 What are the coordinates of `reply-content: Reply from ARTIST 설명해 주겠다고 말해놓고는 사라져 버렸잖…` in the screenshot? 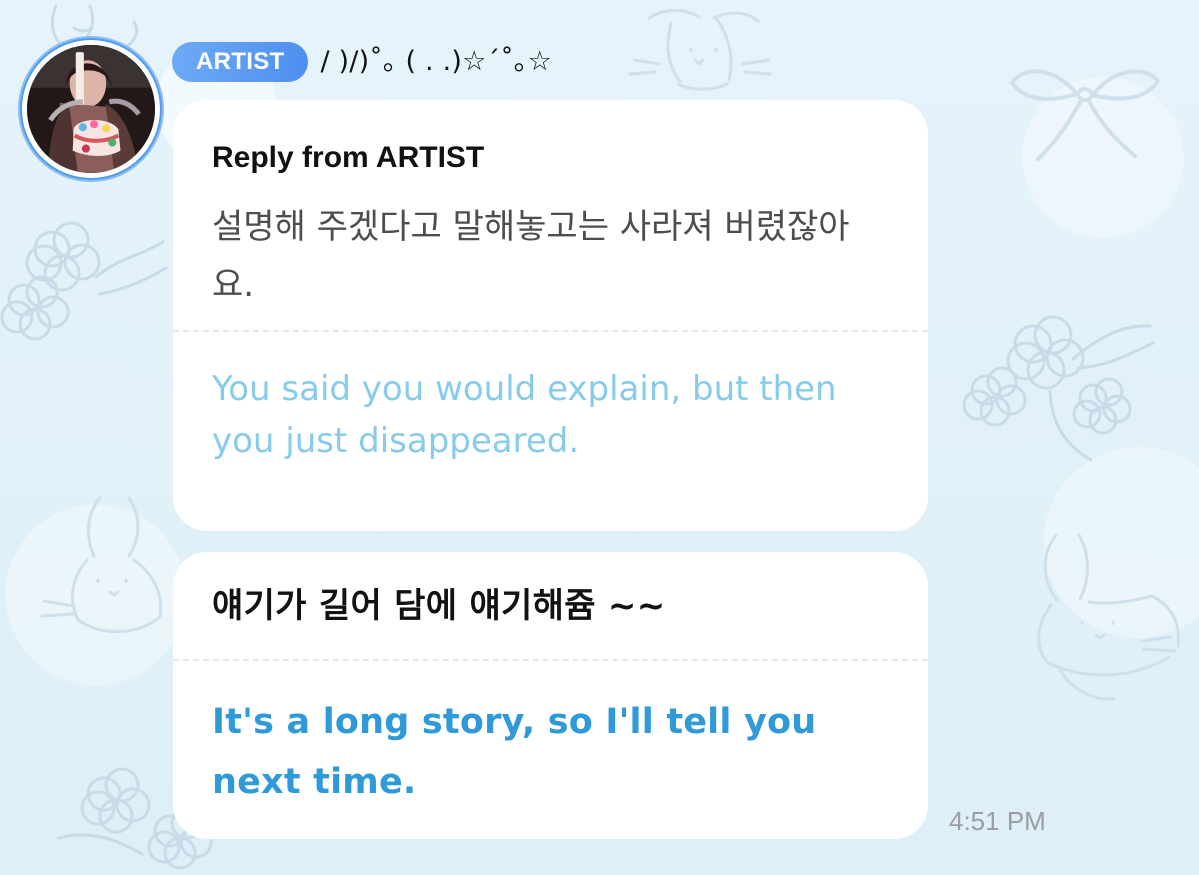 It's located at (550, 228).